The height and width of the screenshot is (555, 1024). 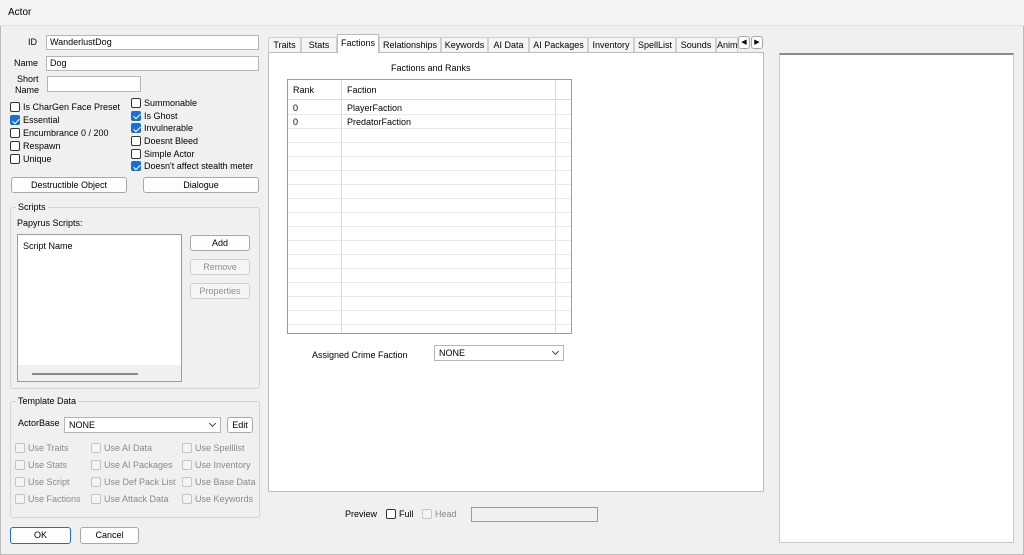 What do you see at coordinates (655, 44) in the screenshot?
I see `tab-spelllist: SpellList` at bounding box center [655, 44].